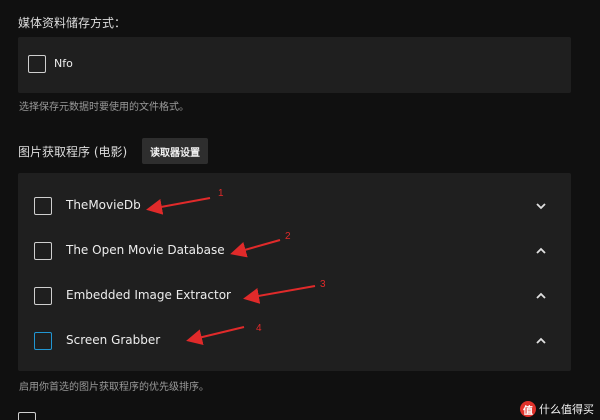 The width and height of the screenshot is (600, 420). I want to click on media-storage-hint: 选择保存元数据时要使用的文件格式。, so click(104, 107).